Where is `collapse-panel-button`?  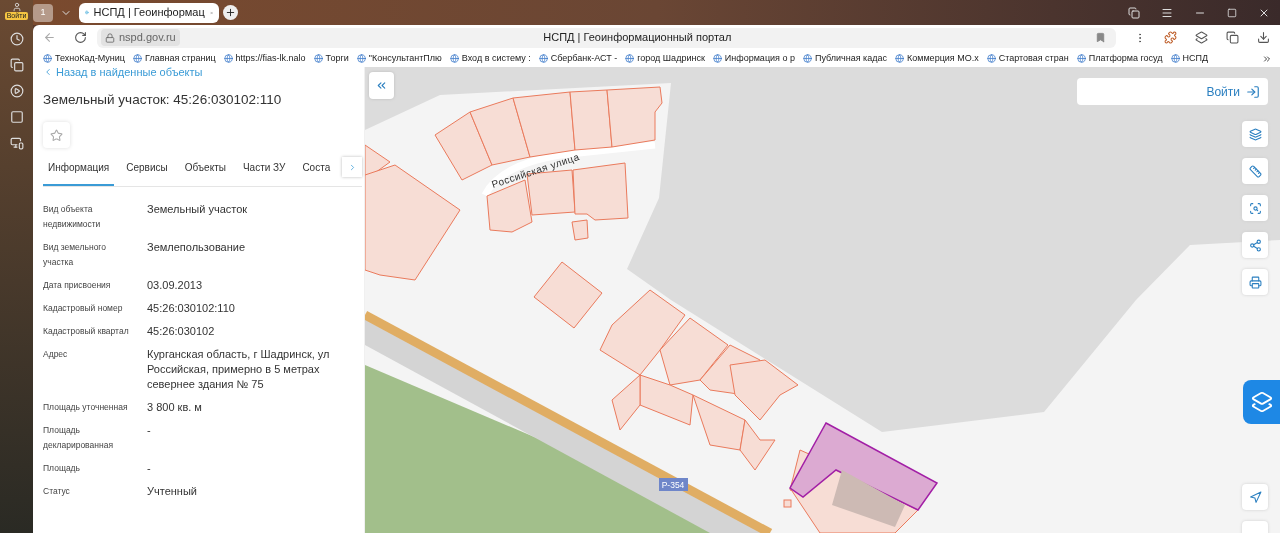 collapse-panel-button is located at coordinates (381, 85).